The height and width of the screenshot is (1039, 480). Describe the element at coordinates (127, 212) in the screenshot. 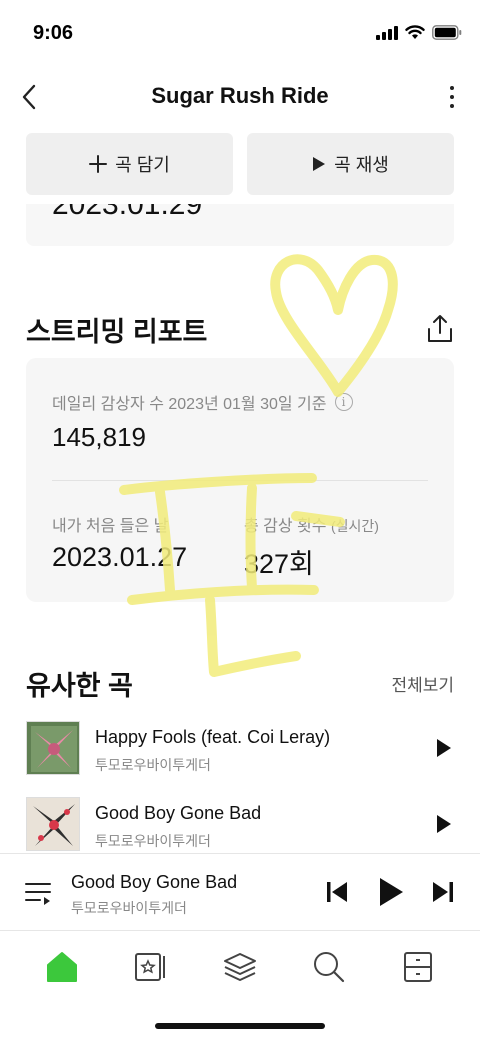

I see `previous-card-text: 2023.01.29` at that location.